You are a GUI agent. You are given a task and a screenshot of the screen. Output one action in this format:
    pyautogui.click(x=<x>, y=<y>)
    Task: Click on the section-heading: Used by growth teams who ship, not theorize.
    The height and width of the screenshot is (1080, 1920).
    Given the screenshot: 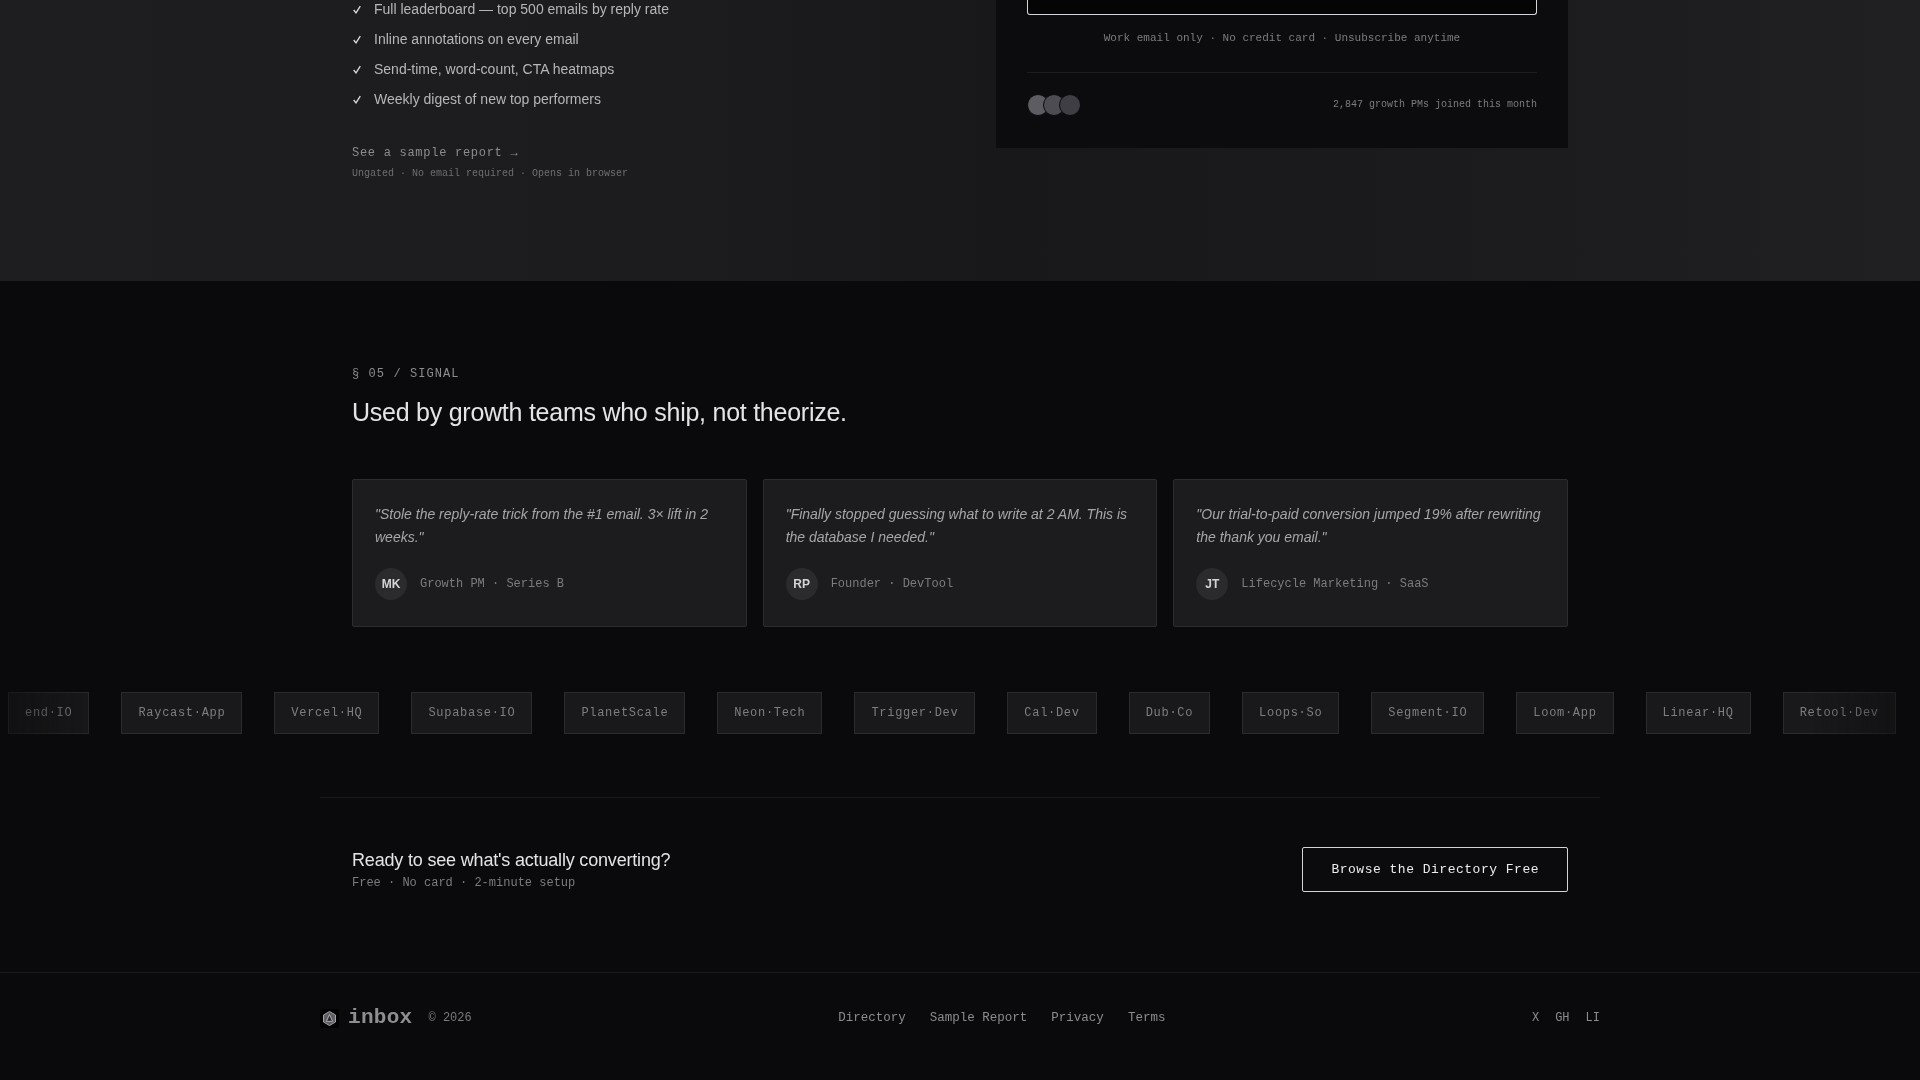 What is the action you would take?
    pyautogui.click(x=599, y=412)
    